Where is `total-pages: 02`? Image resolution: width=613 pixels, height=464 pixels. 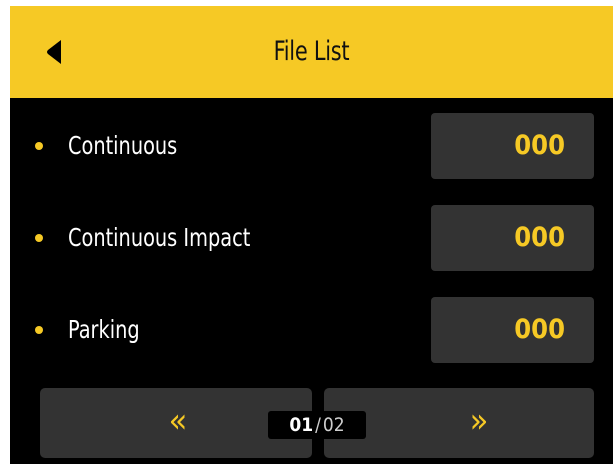
total-pages: 02 is located at coordinates (333, 425).